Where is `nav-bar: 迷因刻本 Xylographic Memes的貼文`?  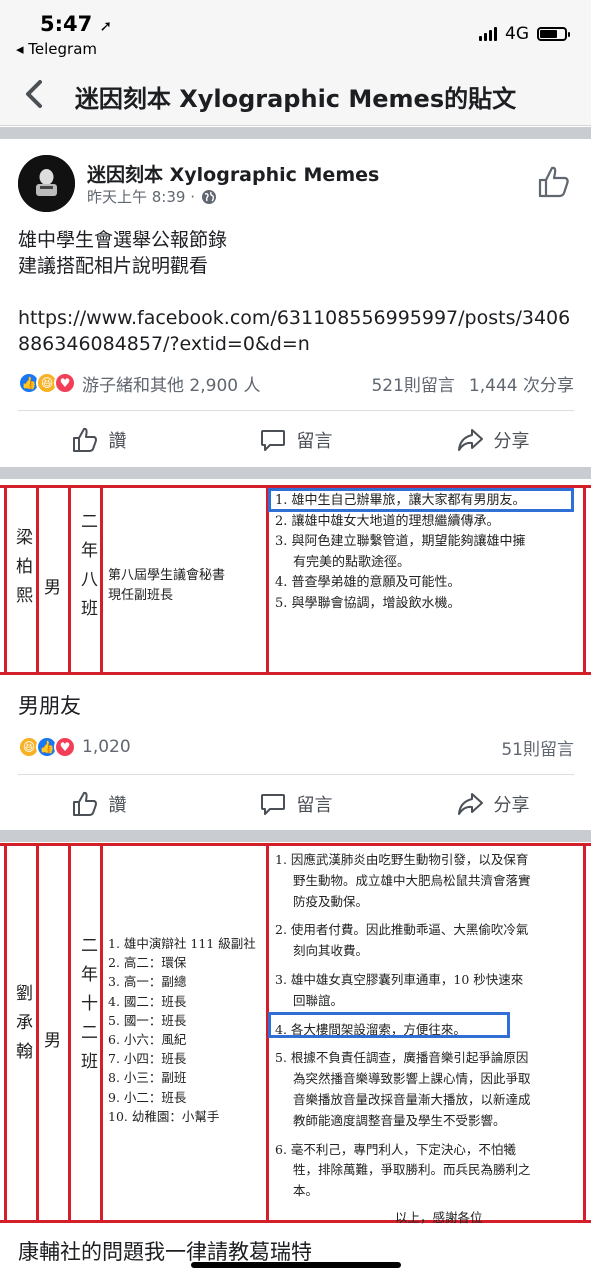 nav-bar: 迷因刻本 Xylographic Memes的貼文 is located at coordinates (295, 94).